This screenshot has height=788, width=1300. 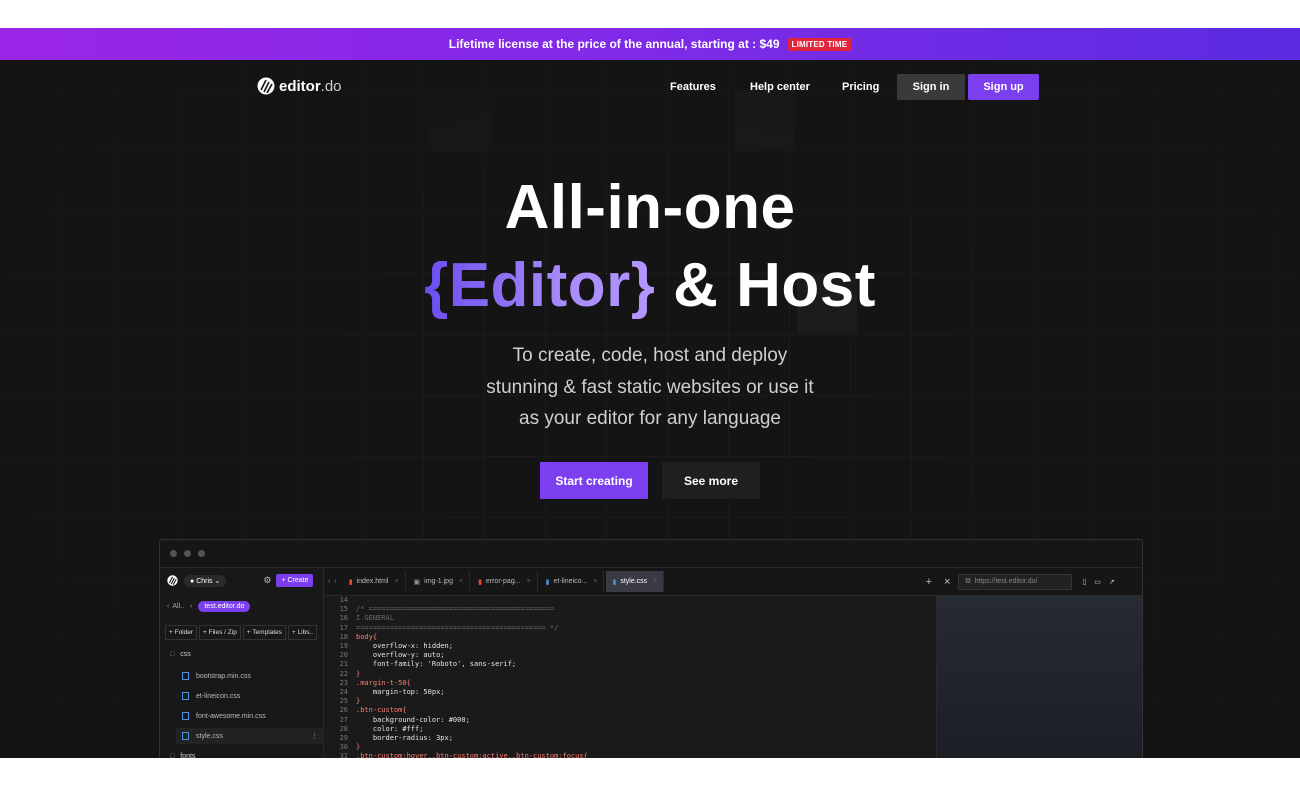 I want to click on hero-title-line1: All-in-one, so click(x=650, y=207).